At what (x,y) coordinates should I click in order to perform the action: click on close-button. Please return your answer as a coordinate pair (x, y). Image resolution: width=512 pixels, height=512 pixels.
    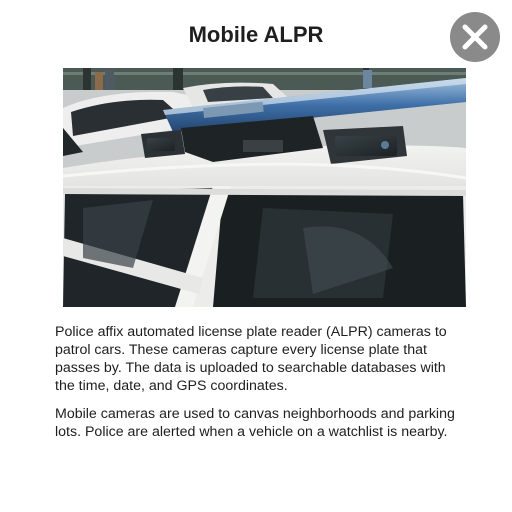
    Looking at the image, I should click on (475, 37).